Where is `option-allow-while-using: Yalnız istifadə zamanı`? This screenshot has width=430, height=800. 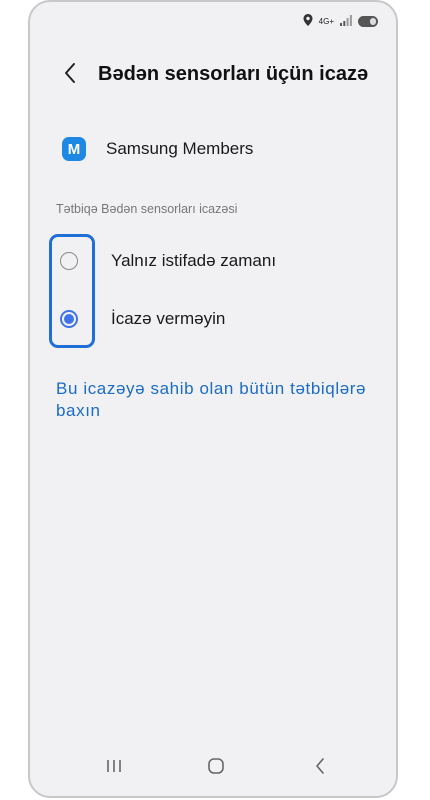
option-allow-while-using: Yalnız istifadə zamanı is located at coordinates (168, 261).